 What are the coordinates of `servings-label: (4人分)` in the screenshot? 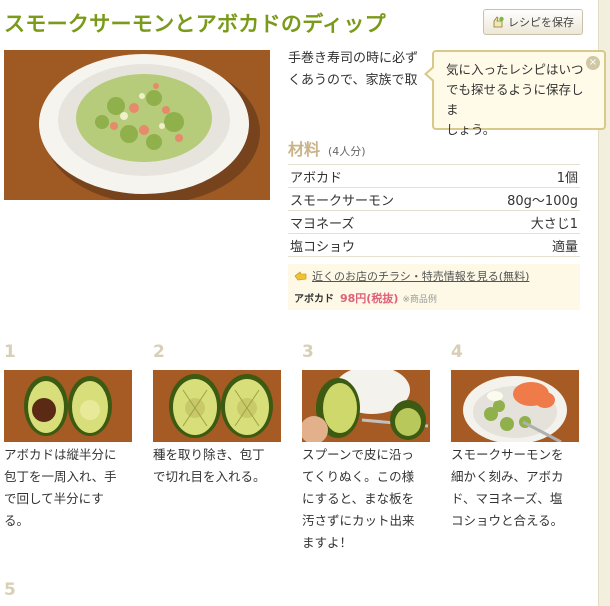 It's located at (347, 151).